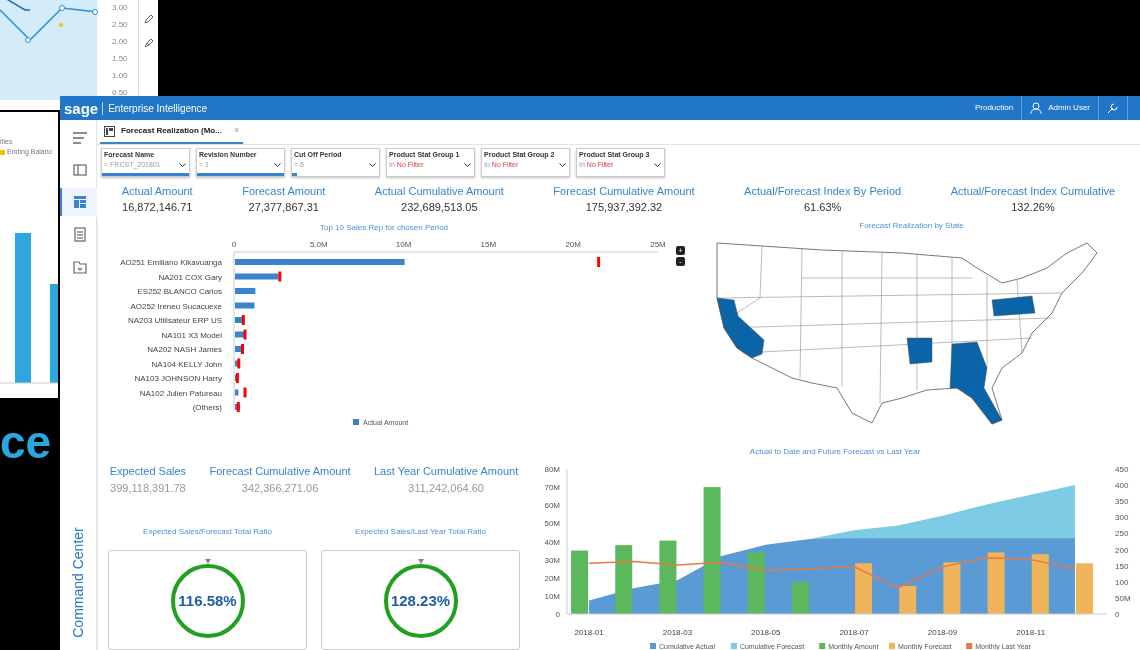 The image size is (1140, 650). I want to click on axis-tick-label: 2018-01, so click(589, 632).